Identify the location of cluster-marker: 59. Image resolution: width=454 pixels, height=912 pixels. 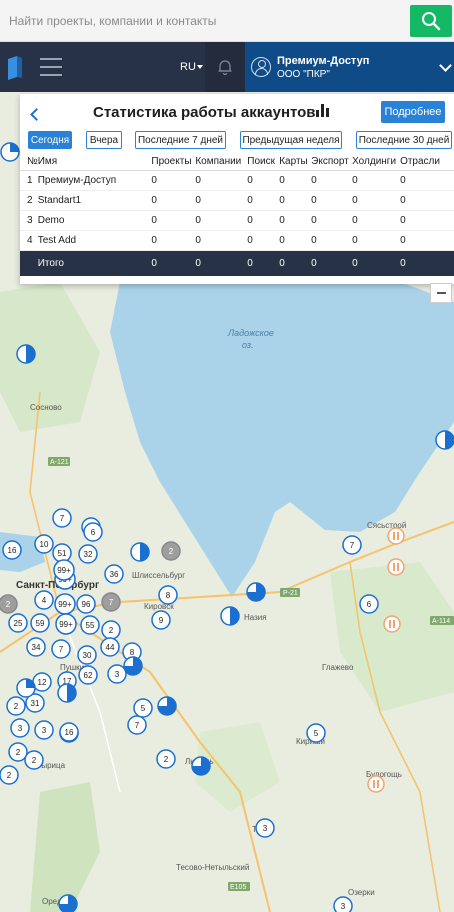
(40, 623).